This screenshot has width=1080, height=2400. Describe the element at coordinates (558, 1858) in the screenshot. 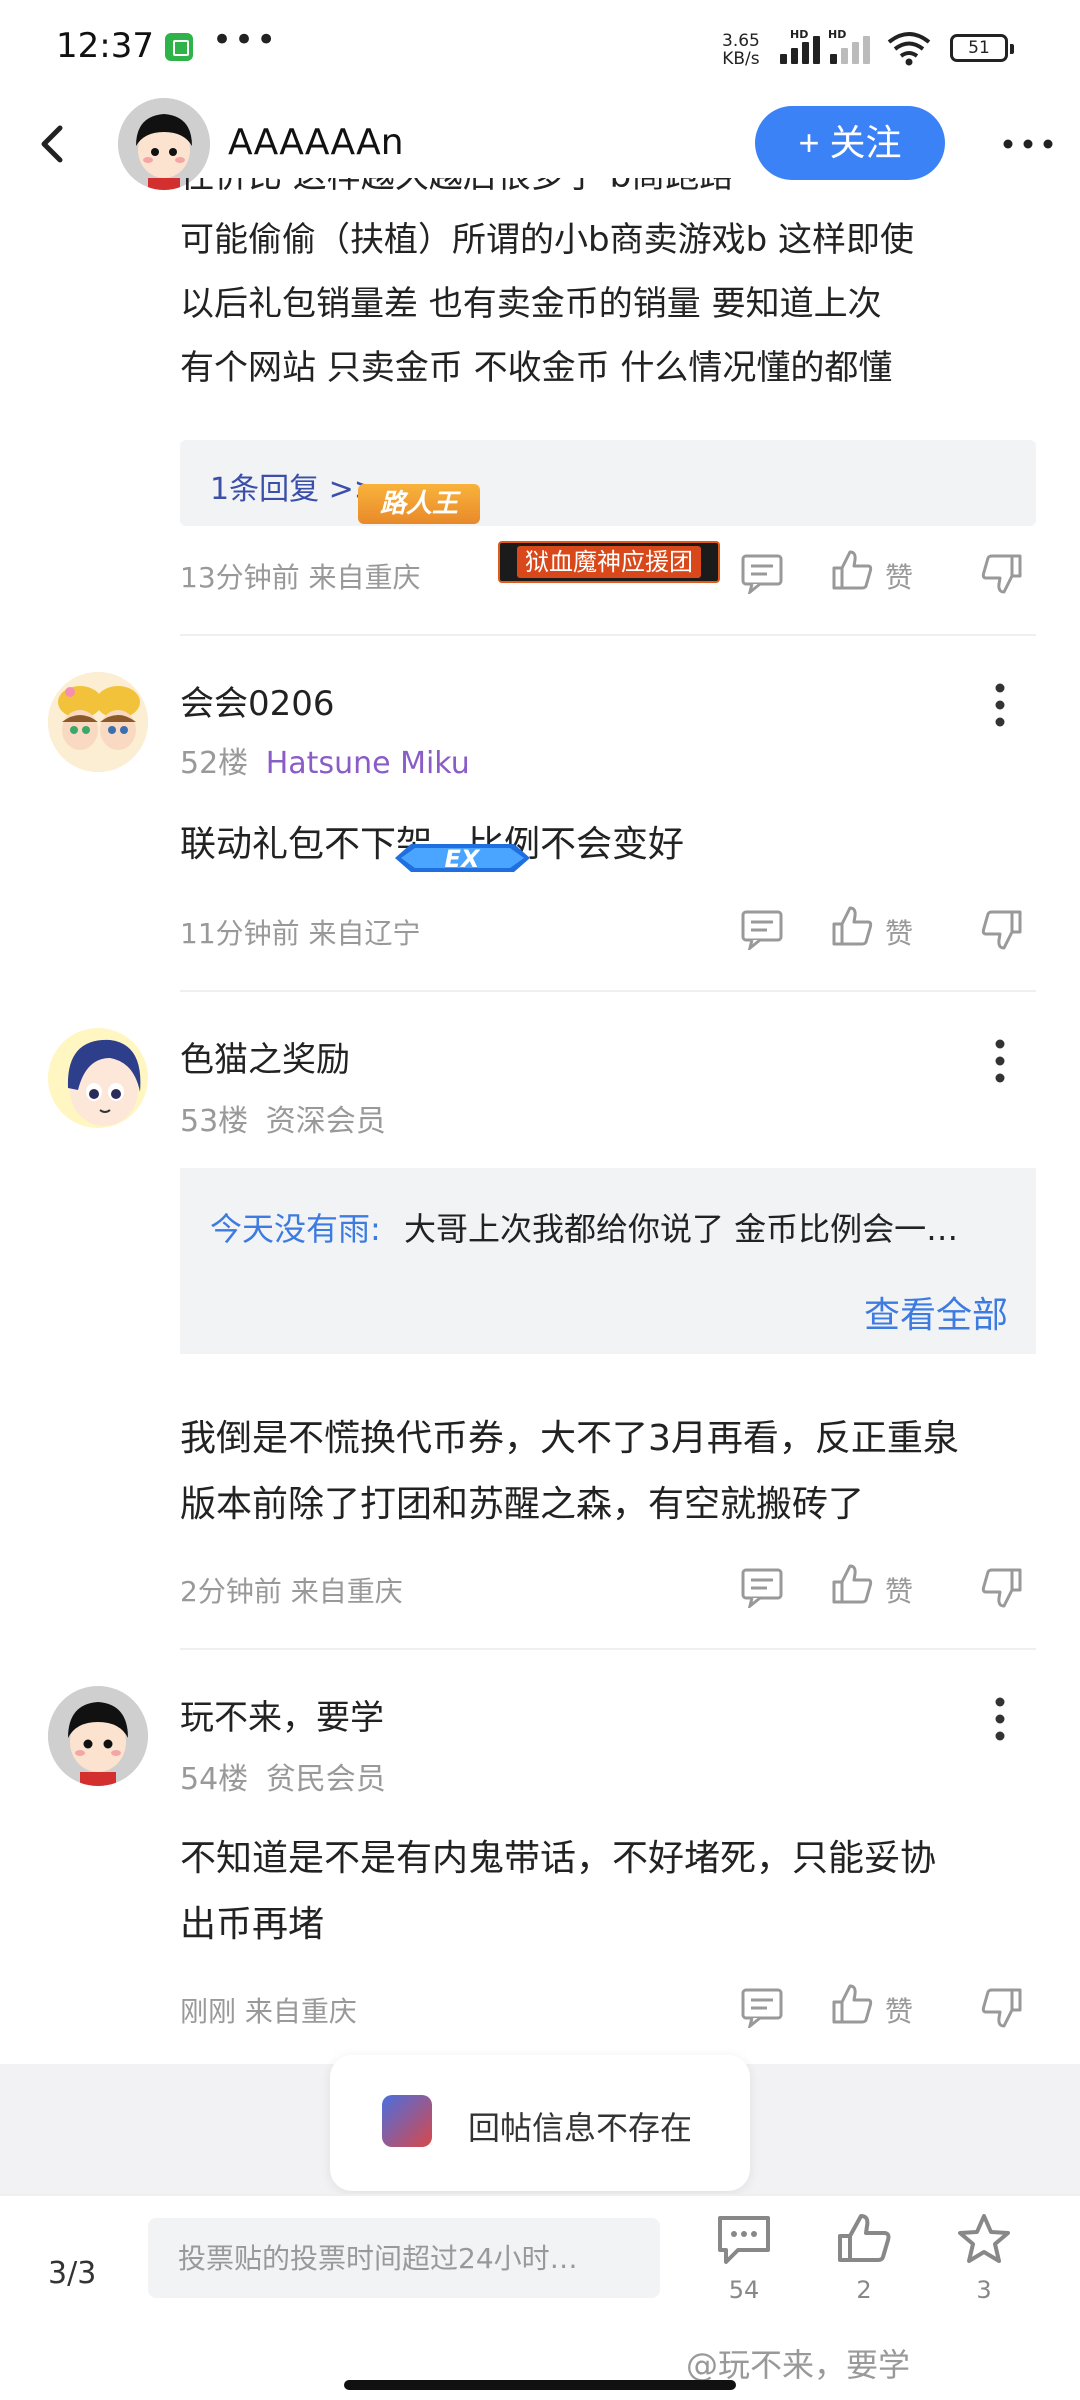

I see `comment-text-line: 不知道是不是有内鬼带话，不好堵死，只能妥协` at that location.